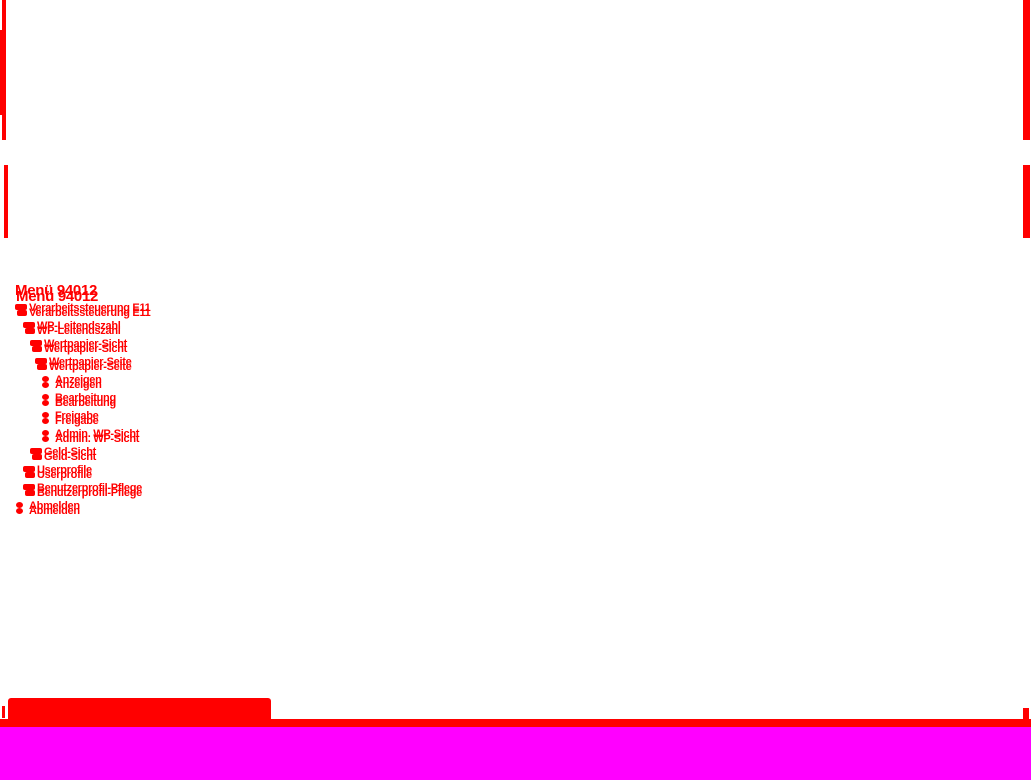 This screenshot has width=1031, height=780. Describe the element at coordinates (3, 712) in the screenshot. I see `status-left-marker` at that location.